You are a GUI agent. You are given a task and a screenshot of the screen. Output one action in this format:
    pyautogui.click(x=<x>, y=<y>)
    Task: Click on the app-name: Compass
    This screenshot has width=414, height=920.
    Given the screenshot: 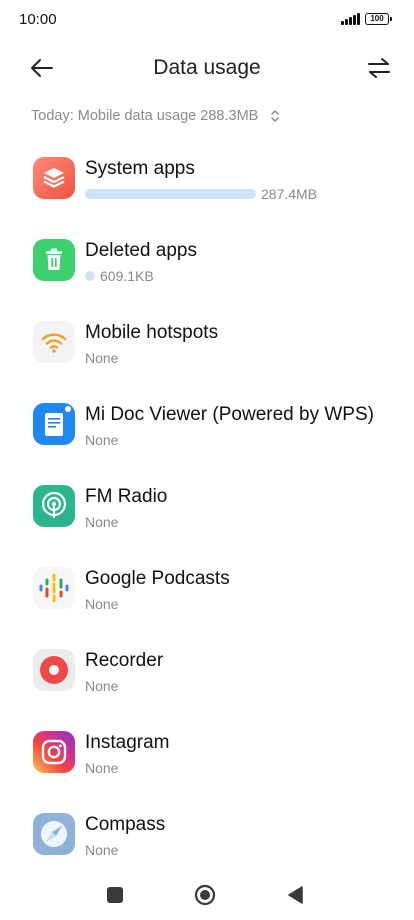 What is the action you would take?
    pyautogui.click(x=125, y=824)
    